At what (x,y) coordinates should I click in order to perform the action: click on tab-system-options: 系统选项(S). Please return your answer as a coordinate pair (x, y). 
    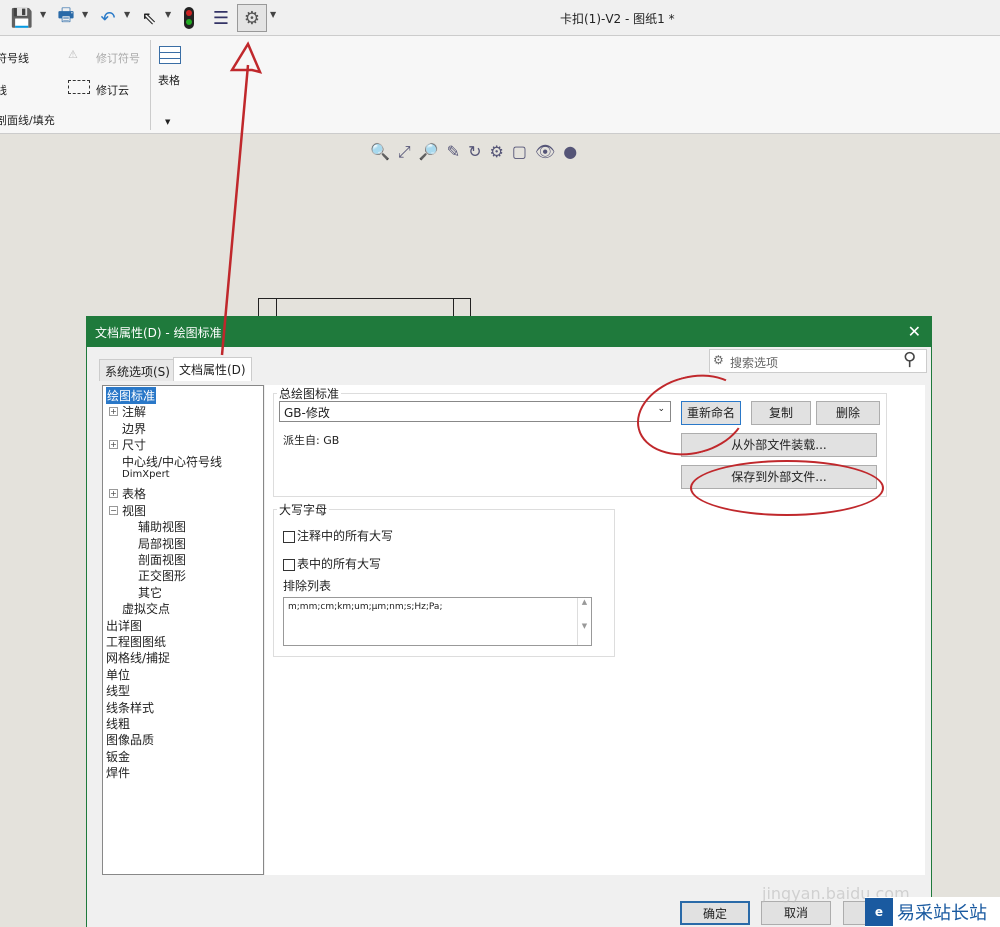
    Looking at the image, I should click on (137, 370).